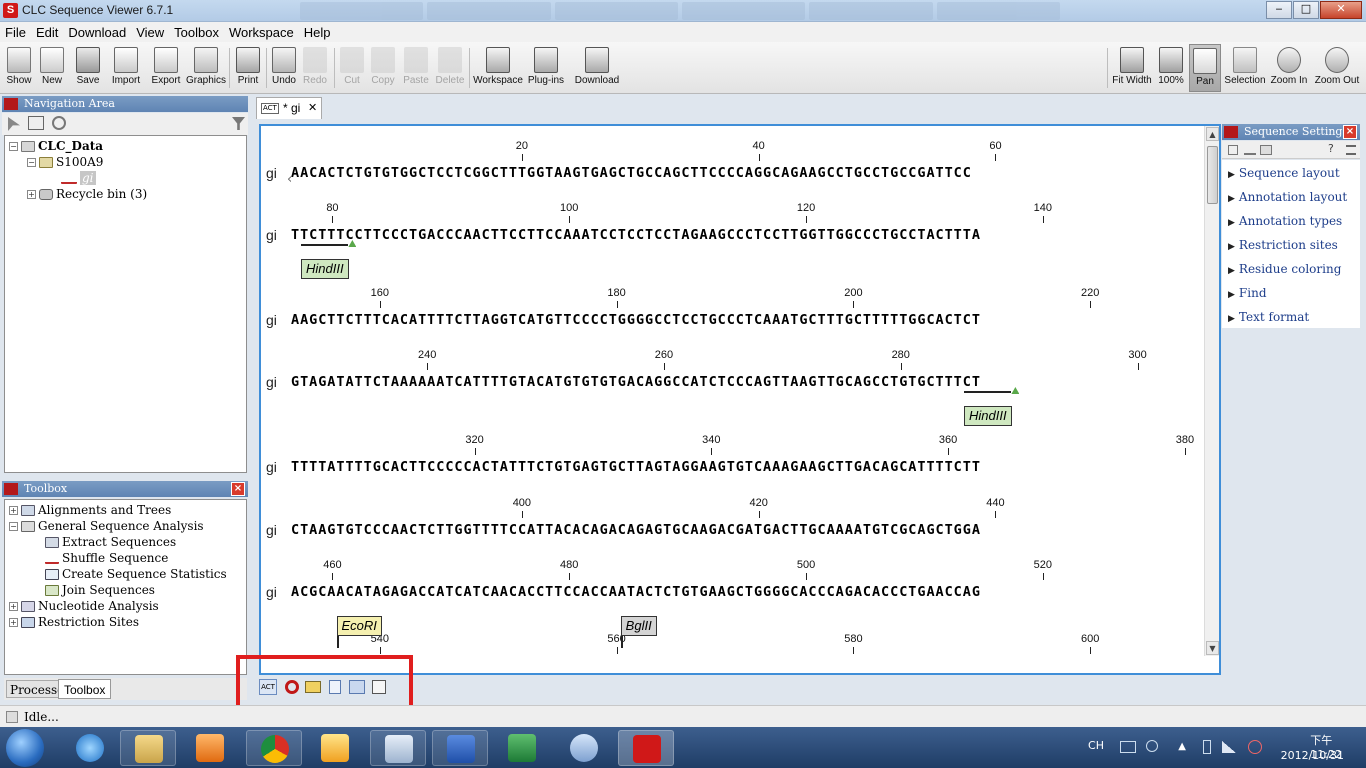 The width and height of the screenshot is (1366, 768). I want to click on help-icon: ?, so click(1331, 148).